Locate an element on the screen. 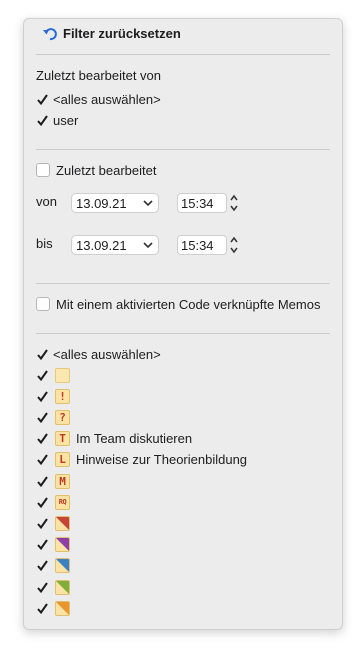 The image size is (364, 655). to-time-value: 15:34 is located at coordinates (197, 245).